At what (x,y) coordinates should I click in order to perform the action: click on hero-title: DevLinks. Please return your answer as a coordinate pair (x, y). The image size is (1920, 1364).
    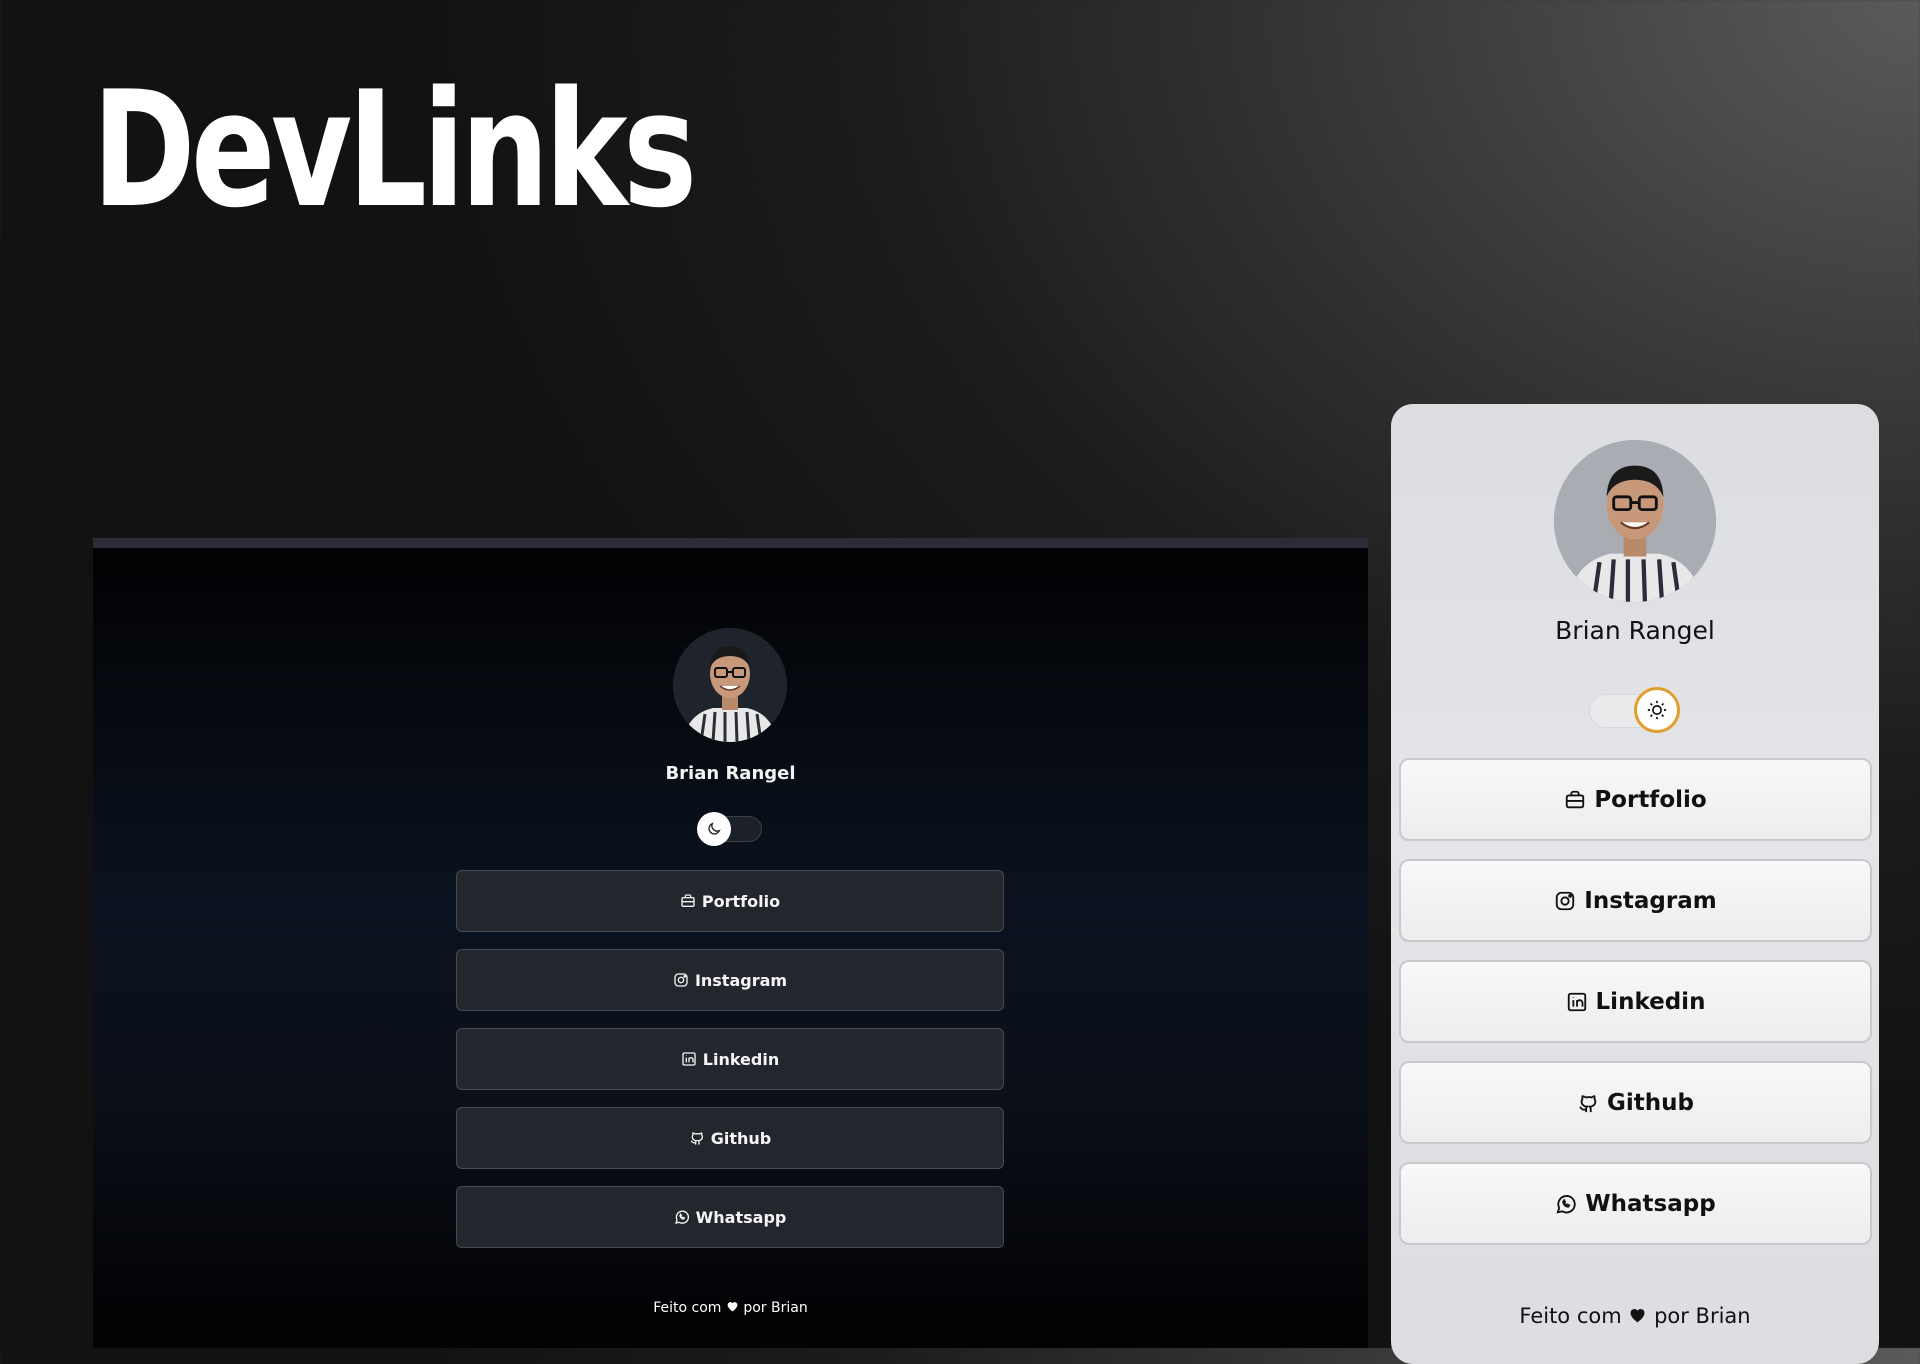
    Looking at the image, I should click on (394, 149).